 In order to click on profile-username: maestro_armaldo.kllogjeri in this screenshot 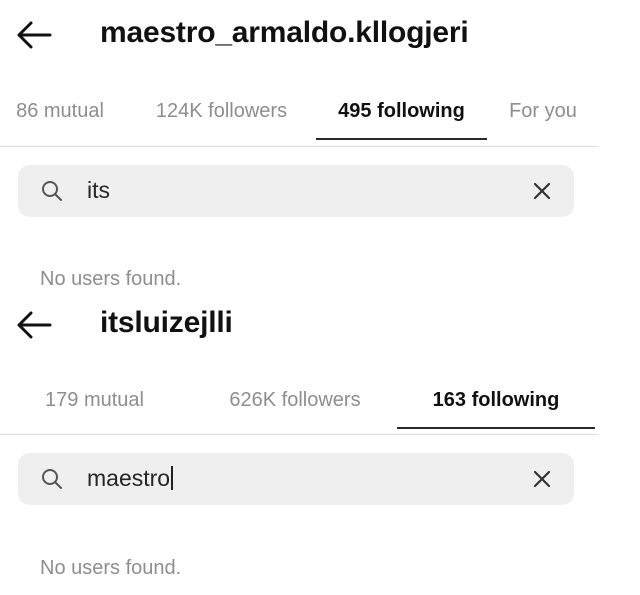, I will do `click(284, 32)`.